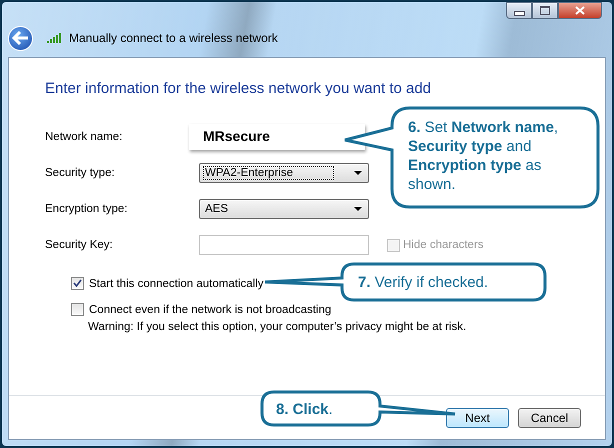  Describe the element at coordinates (84, 137) in the screenshot. I see `field-label: Network name:` at that location.